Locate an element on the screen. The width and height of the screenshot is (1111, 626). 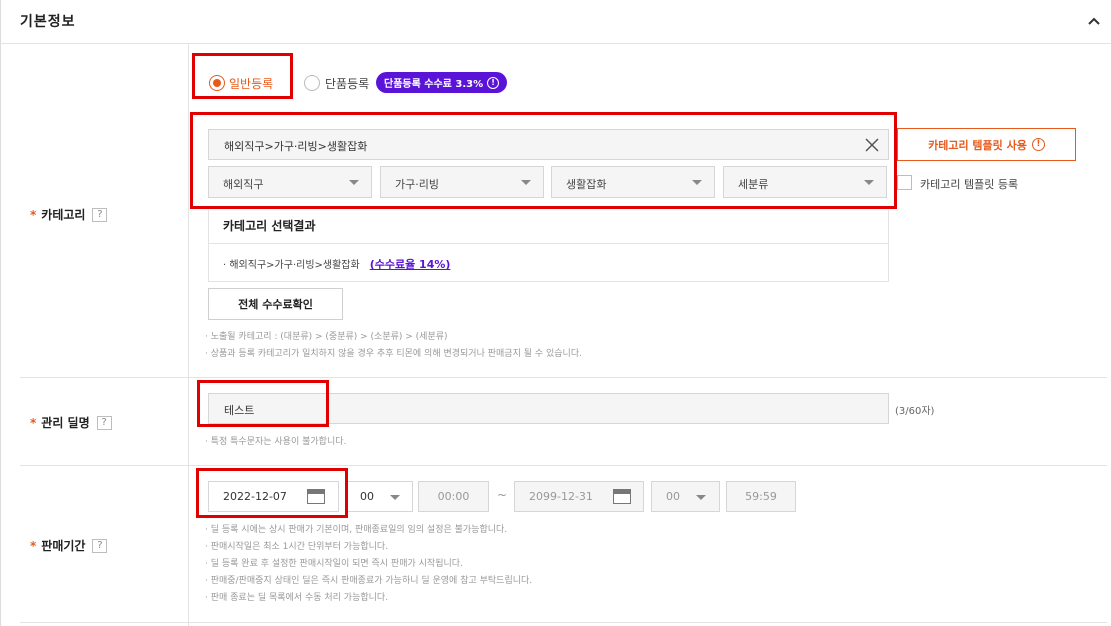
calendar-icon is located at coordinates (622, 496).